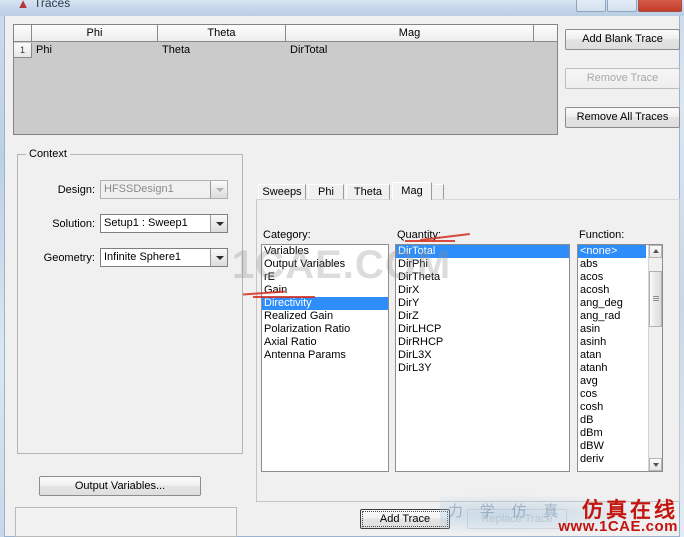  I want to click on list-item-selected: Directivity, so click(325, 303).